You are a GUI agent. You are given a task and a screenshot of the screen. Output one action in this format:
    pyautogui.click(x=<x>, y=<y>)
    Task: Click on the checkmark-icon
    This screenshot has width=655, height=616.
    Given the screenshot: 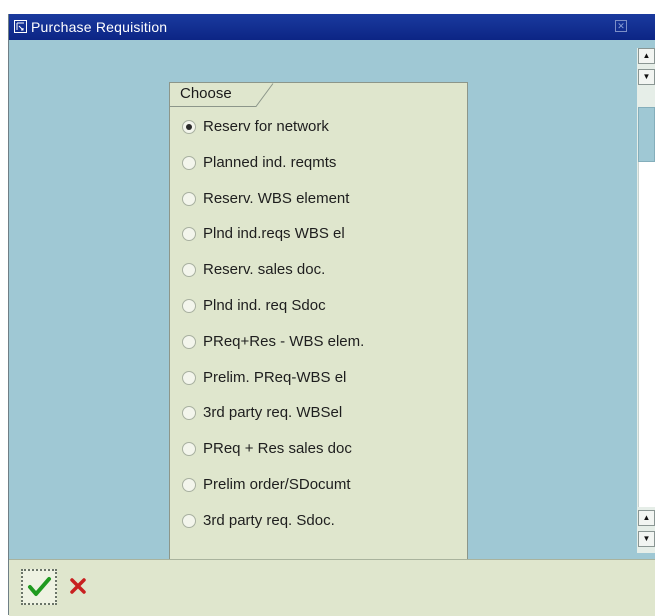 What is the action you would take?
    pyautogui.click(x=39, y=586)
    